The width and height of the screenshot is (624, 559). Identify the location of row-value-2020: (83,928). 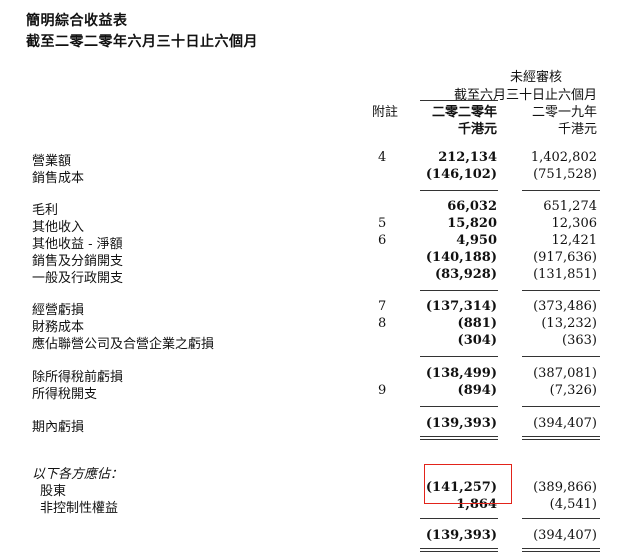
(465, 274).